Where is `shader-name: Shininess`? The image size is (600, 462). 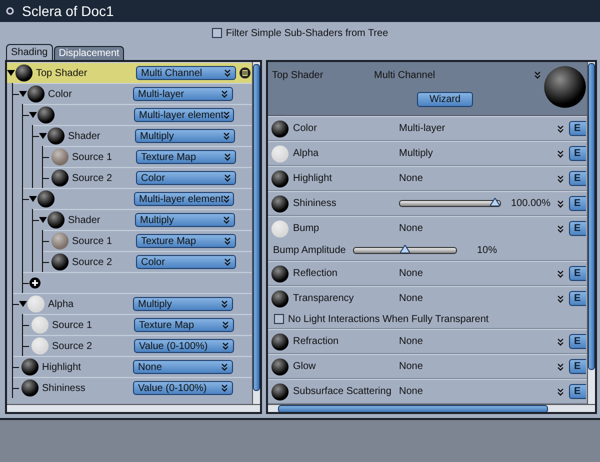
shader-name: Shininess is located at coordinates (64, 388).